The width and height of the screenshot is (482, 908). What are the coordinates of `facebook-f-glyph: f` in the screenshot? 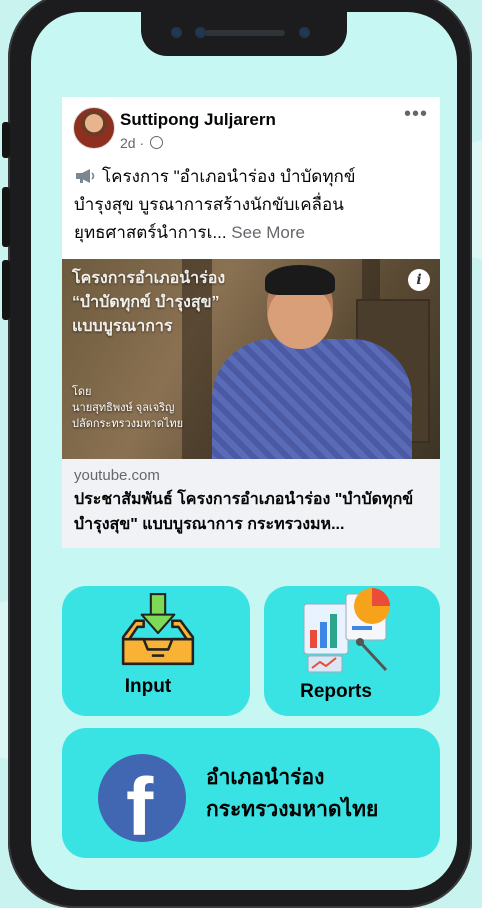 It's located at (140, 807).